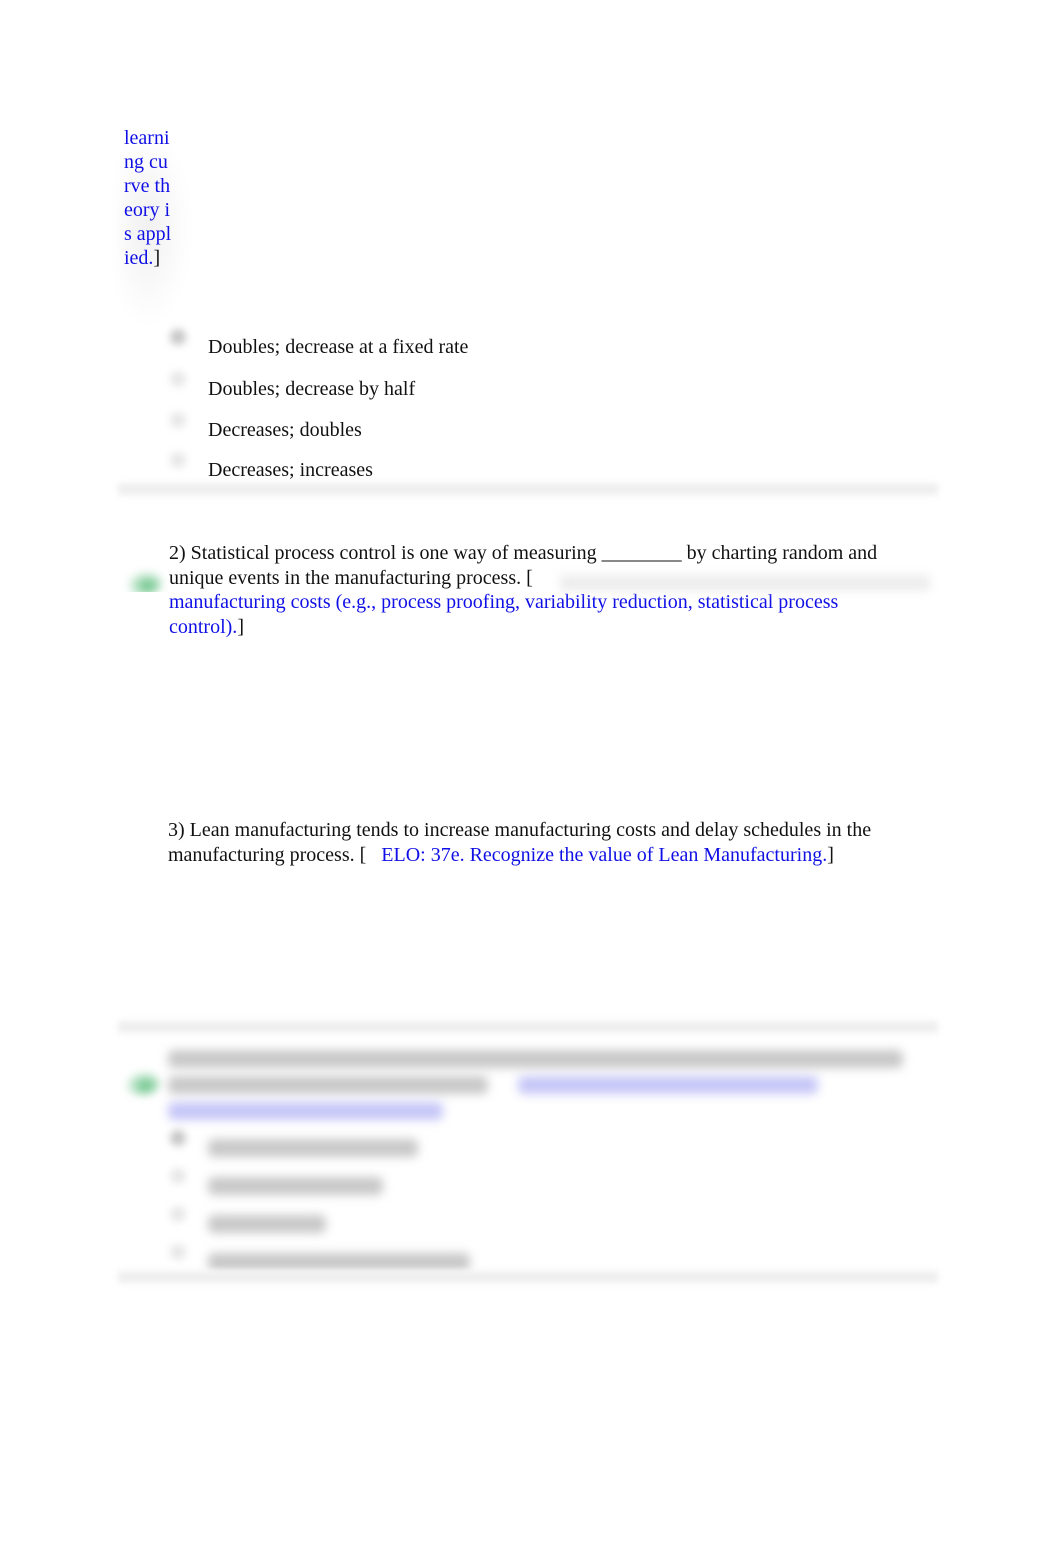 The height and width of the screenshot is (1556, 1062). Describe the element at coordinates (285, 430) in the screenshot. I see `option-label: Decreases; doubles` at that location.